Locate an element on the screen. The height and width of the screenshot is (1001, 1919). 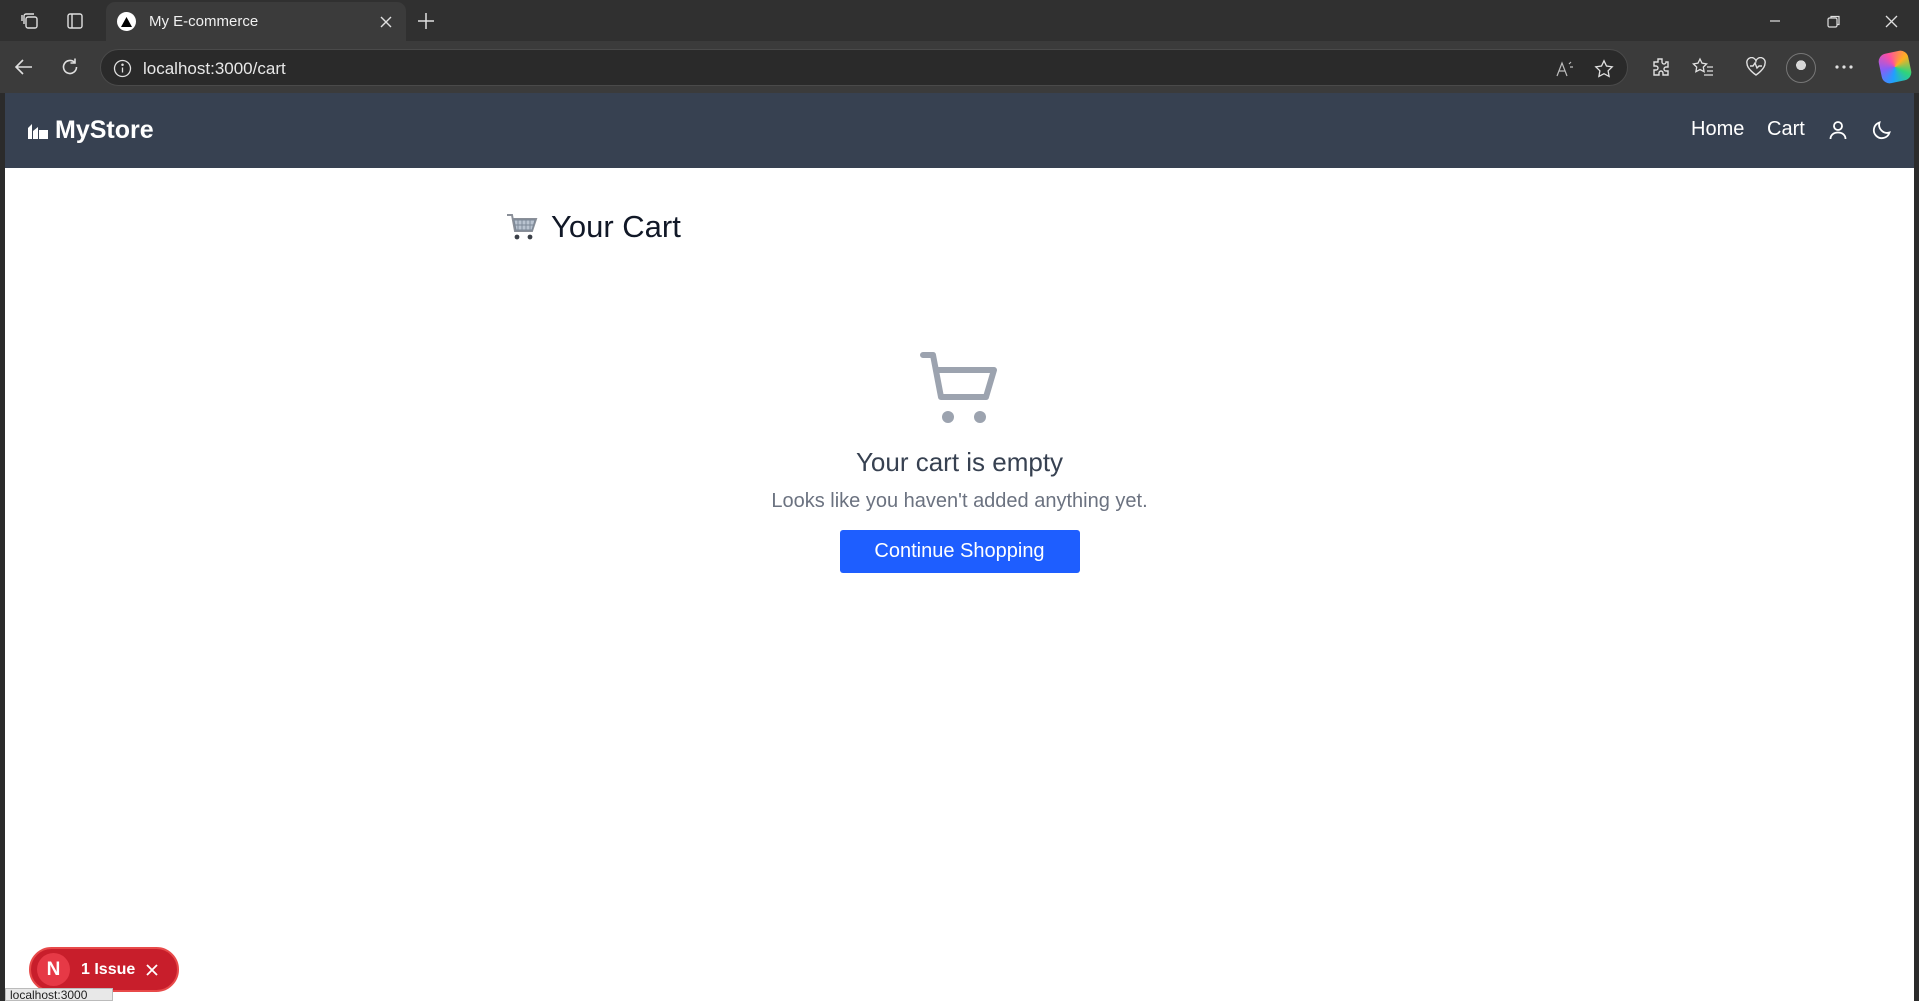
page-title: Your Cart is located at coordinates (593, 227).